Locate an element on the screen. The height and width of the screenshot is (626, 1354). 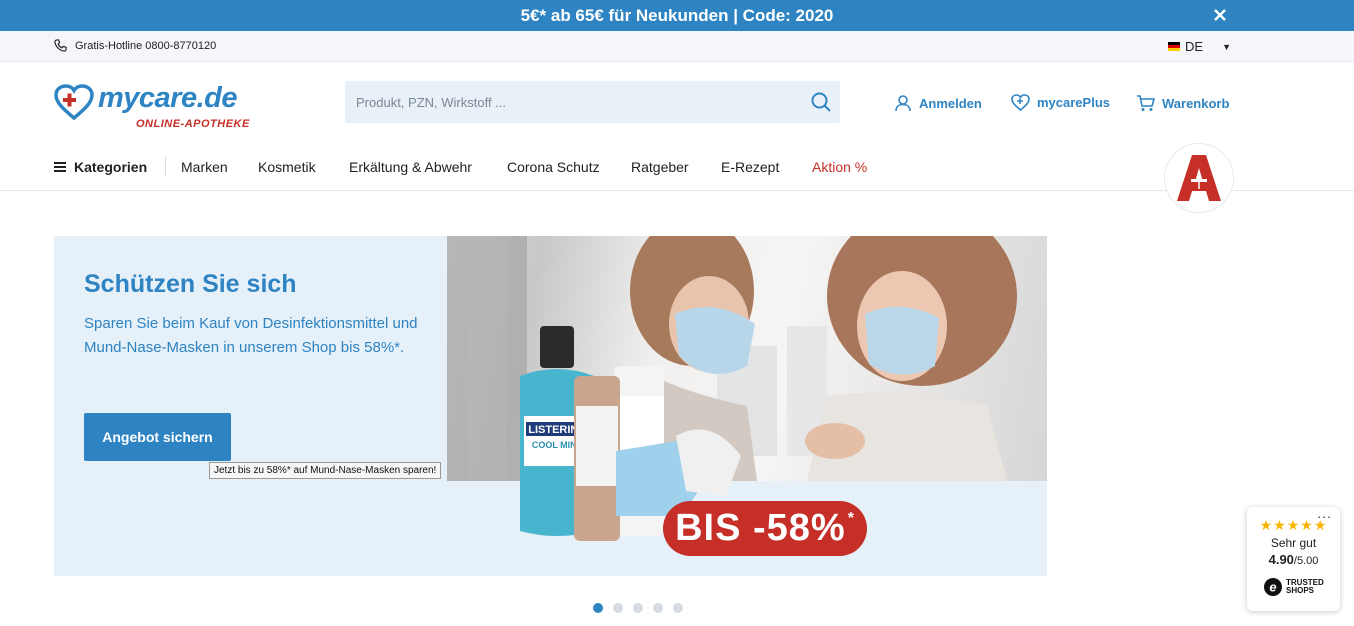
nav-divider is located at coordinates (165, 167).